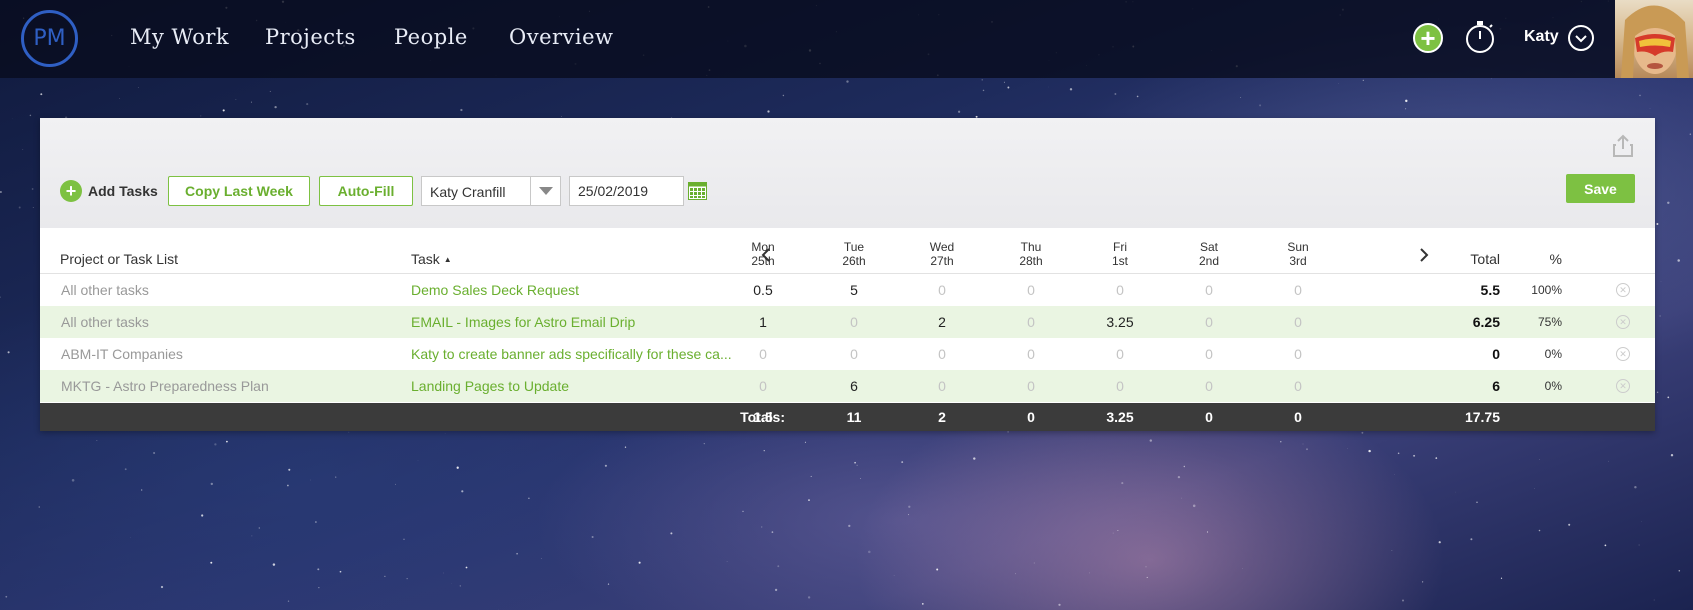  I want to click on row-task-link: Demo Sales Deck Request, so click(576, 290).